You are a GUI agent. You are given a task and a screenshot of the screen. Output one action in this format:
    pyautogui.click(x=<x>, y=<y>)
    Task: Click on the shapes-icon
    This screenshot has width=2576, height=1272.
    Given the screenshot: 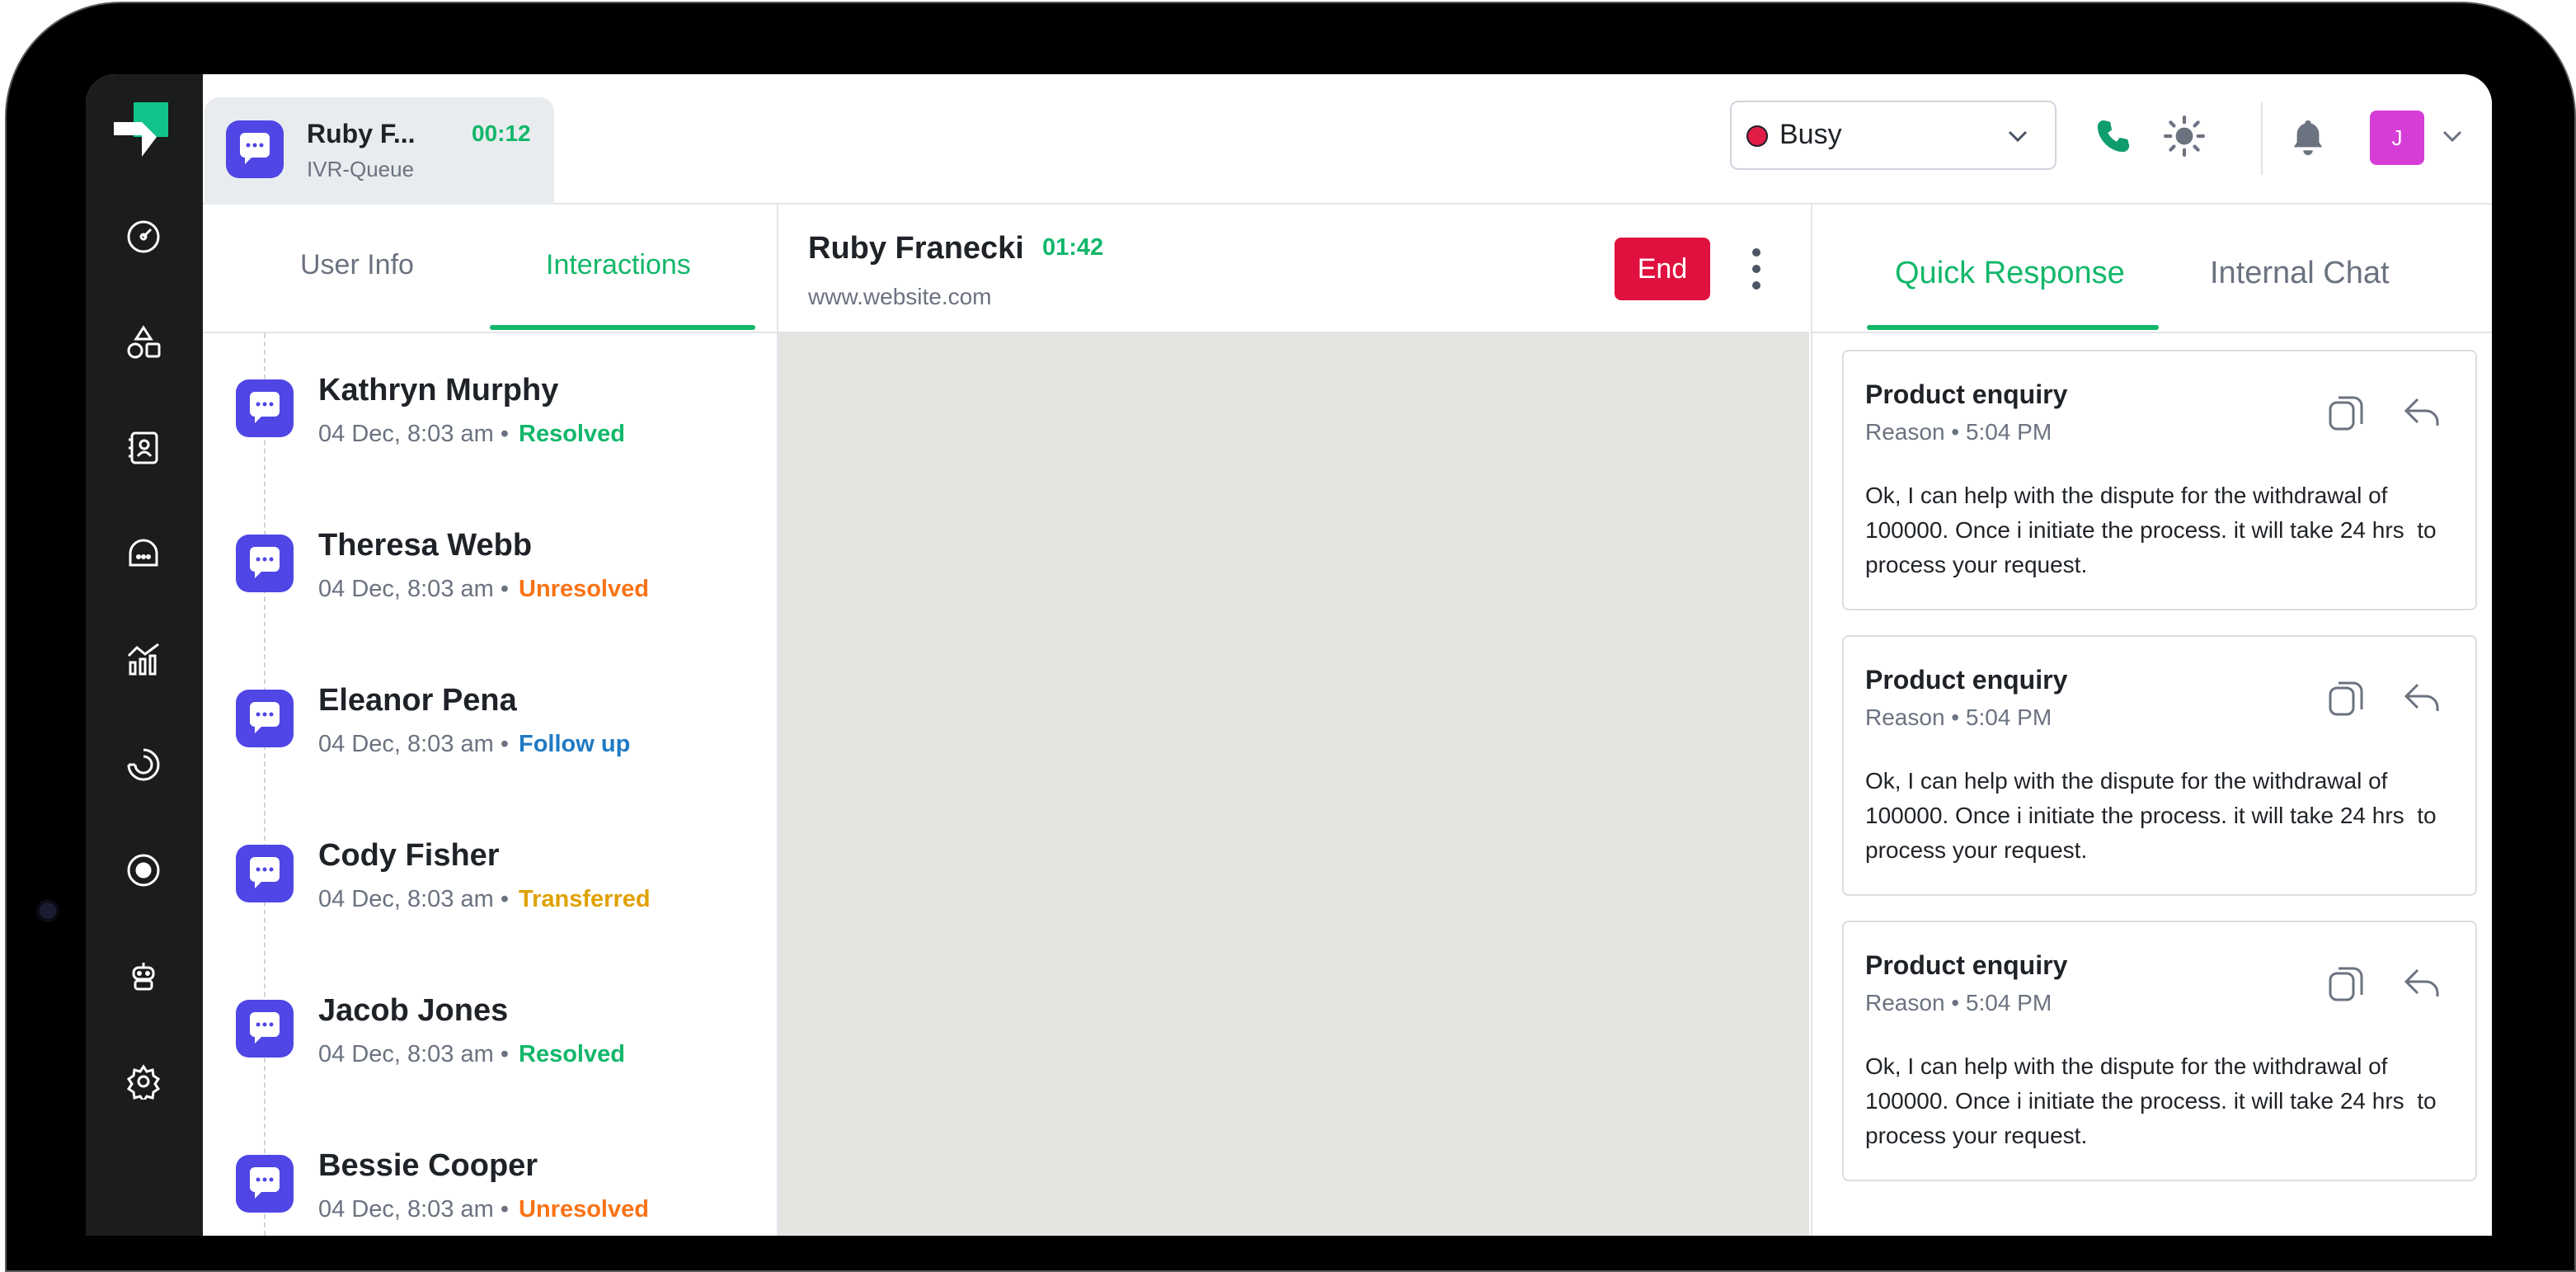 What is the action you would take?
    pyautogui.click(x=143, y=342)
    